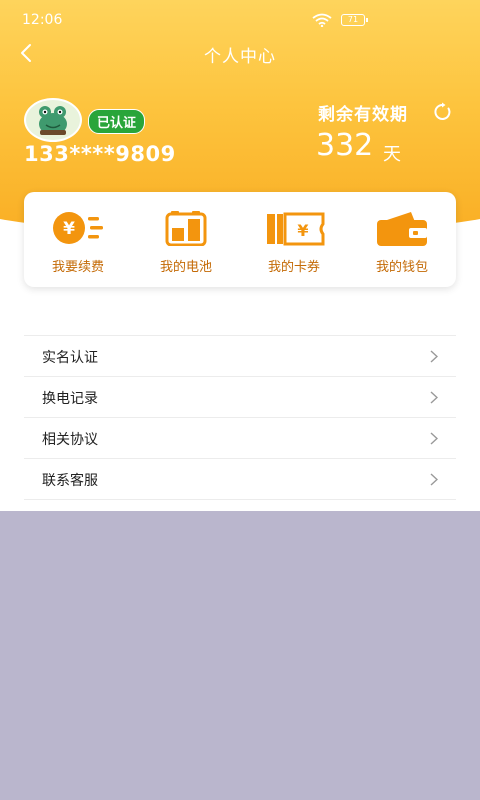  Describe the element at coordinates (240, 356) in the screenshot. I see `menu-item-real-name: 实名认证` at that location.